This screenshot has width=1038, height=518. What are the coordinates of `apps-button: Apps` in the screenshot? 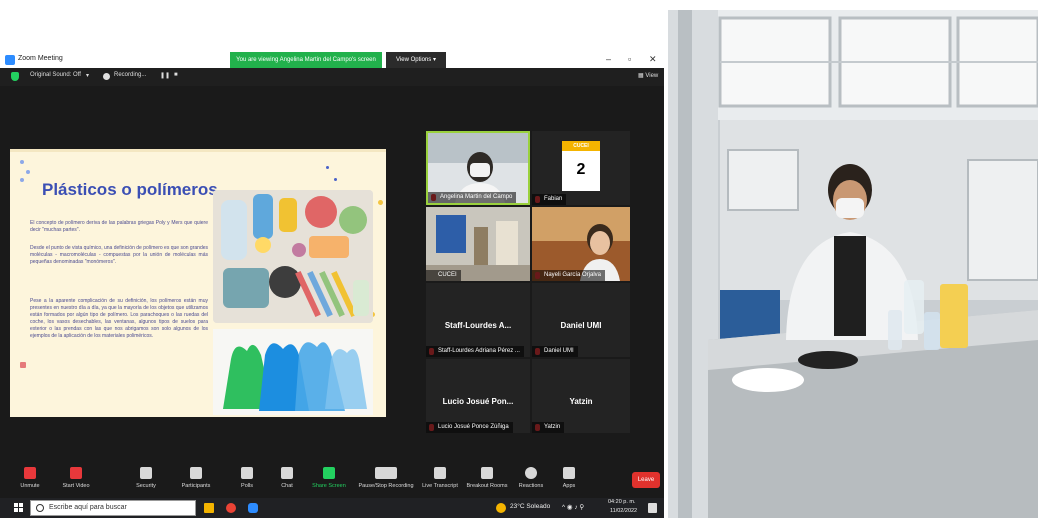 It's located at (569, 480).